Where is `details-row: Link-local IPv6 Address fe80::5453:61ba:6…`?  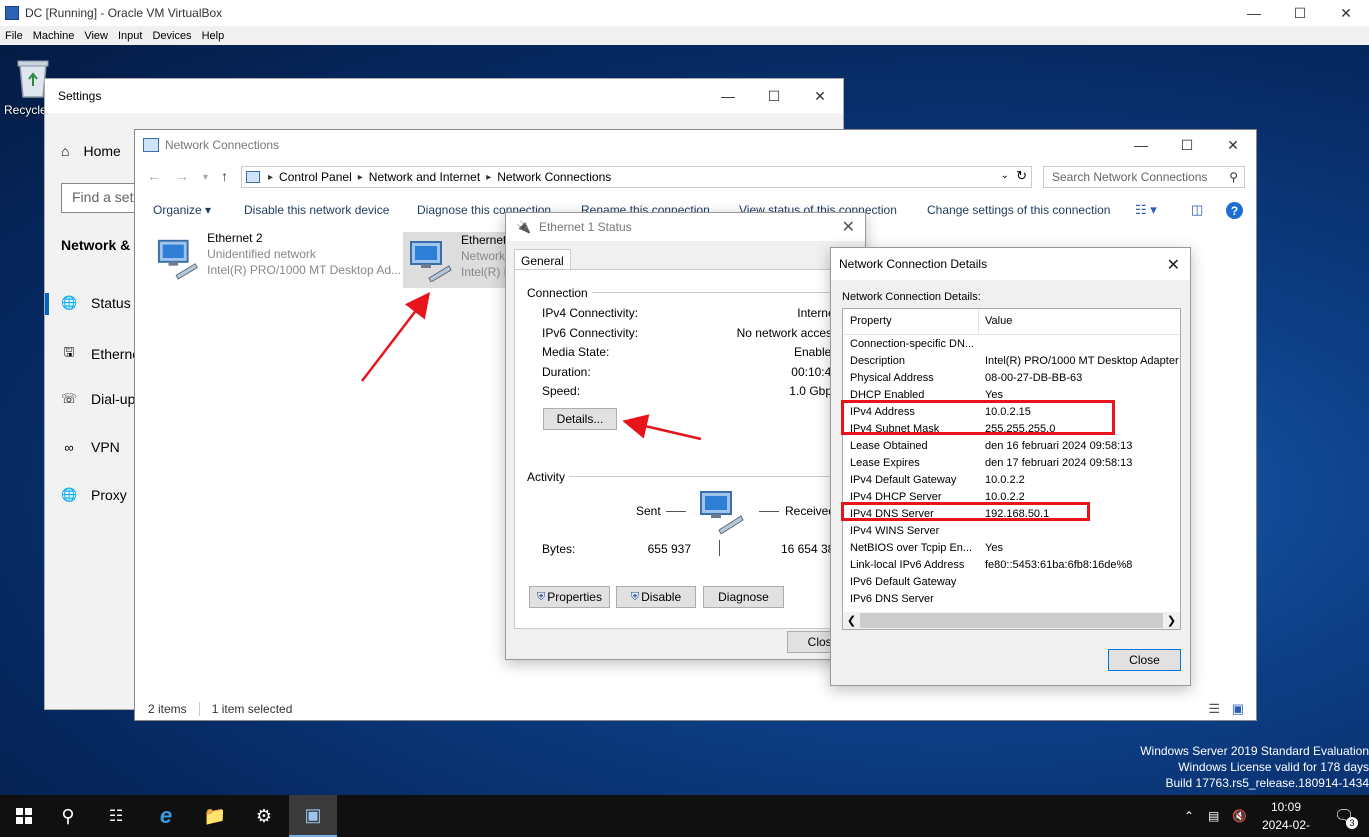 details-row: Link-local IPv6 Address fe80::5453:61ba:6… is located at coordinates (1011, 567).